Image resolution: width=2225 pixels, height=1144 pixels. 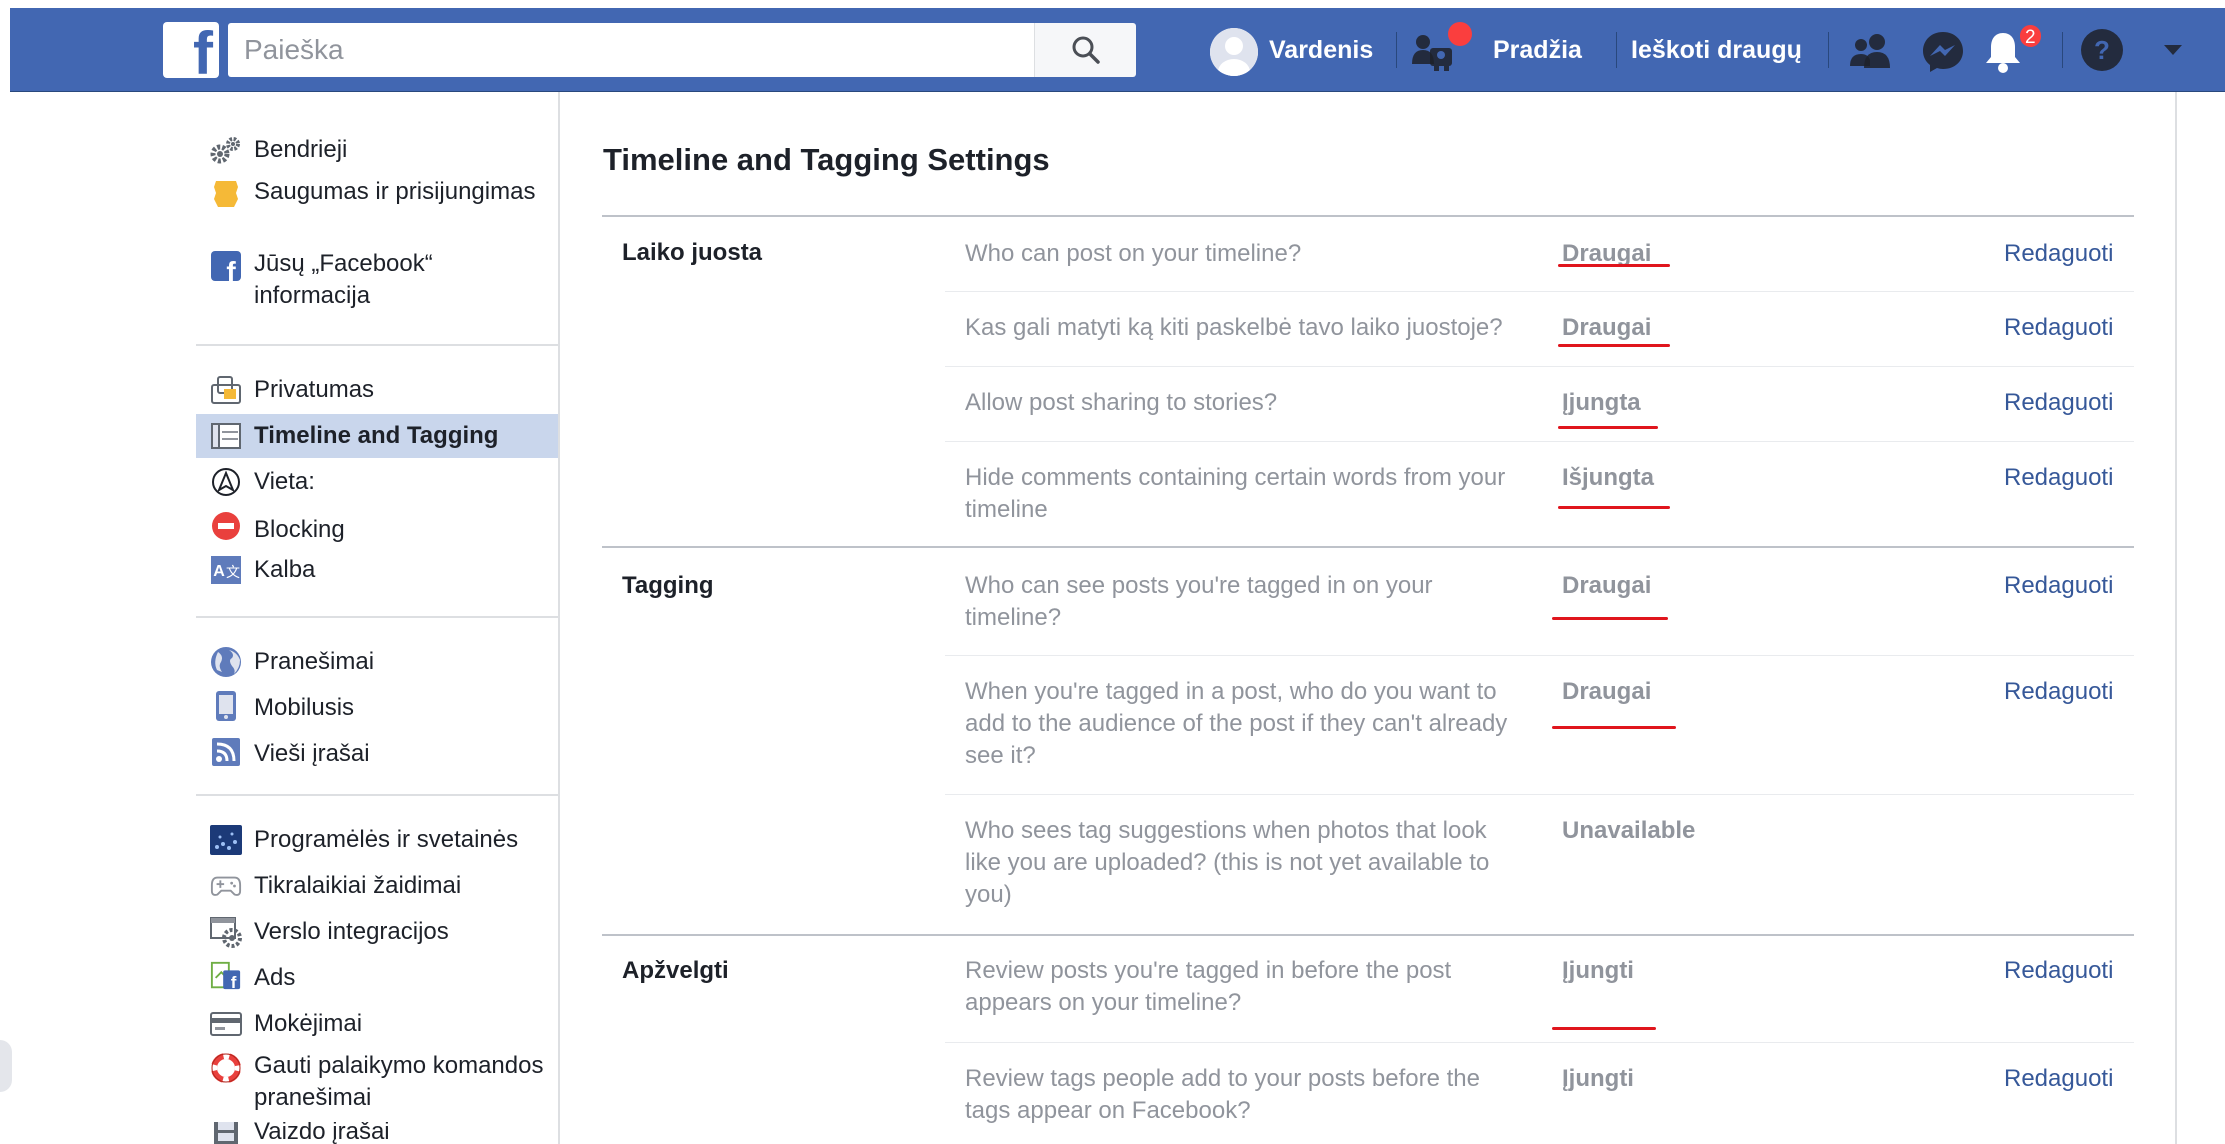 What do you see at coordinates (377, 932) in the screenshot?
I see `sidebar-item-business-integrations: Verslo integracijos` at bounding box center [377, 932].